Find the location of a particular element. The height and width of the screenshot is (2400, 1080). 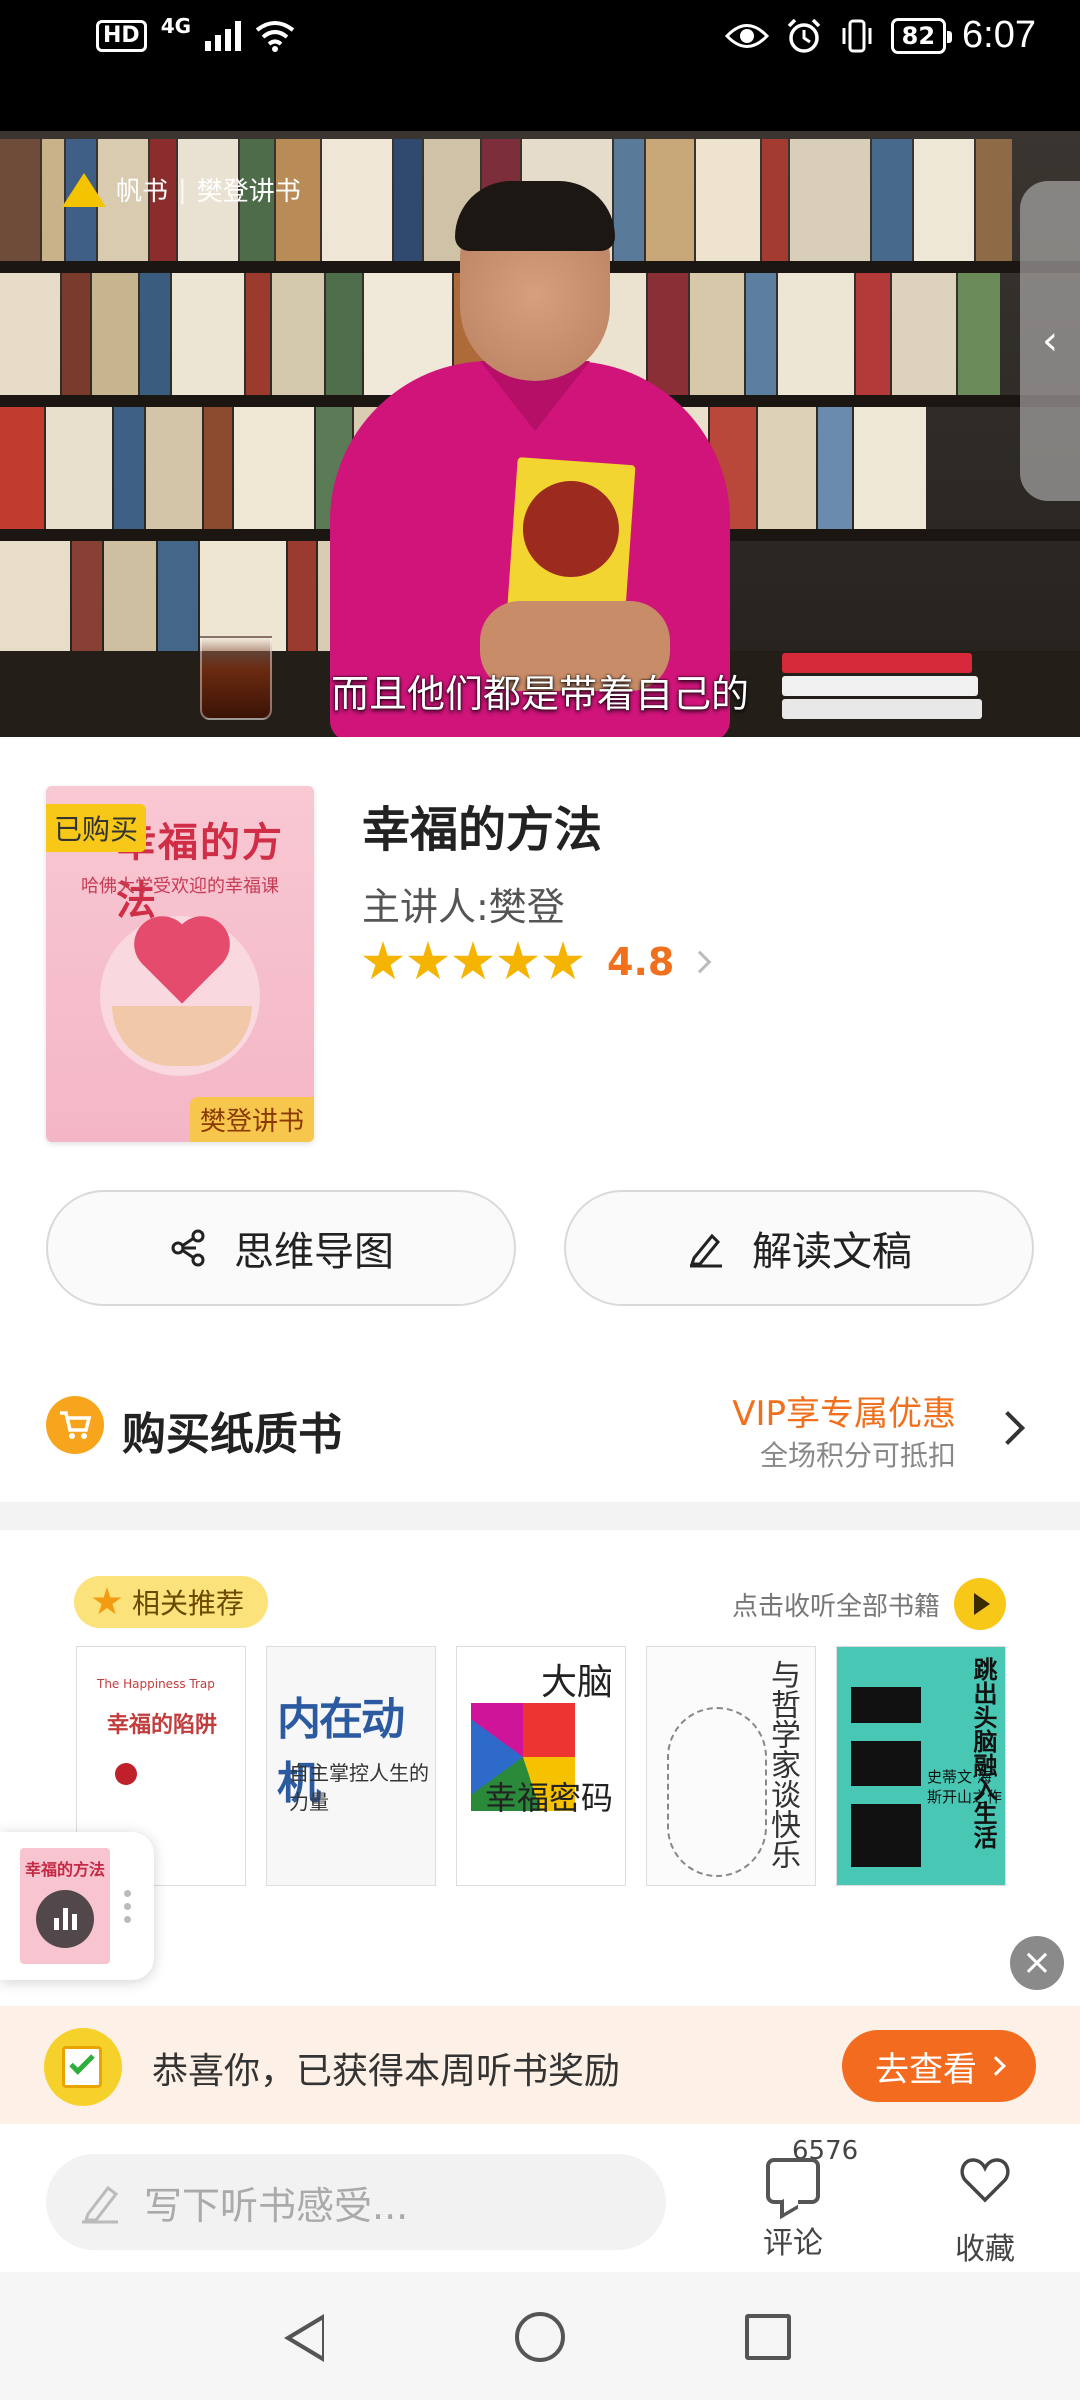

book-title: 幸福的陷阱 is located at coordinates (162, 1725).